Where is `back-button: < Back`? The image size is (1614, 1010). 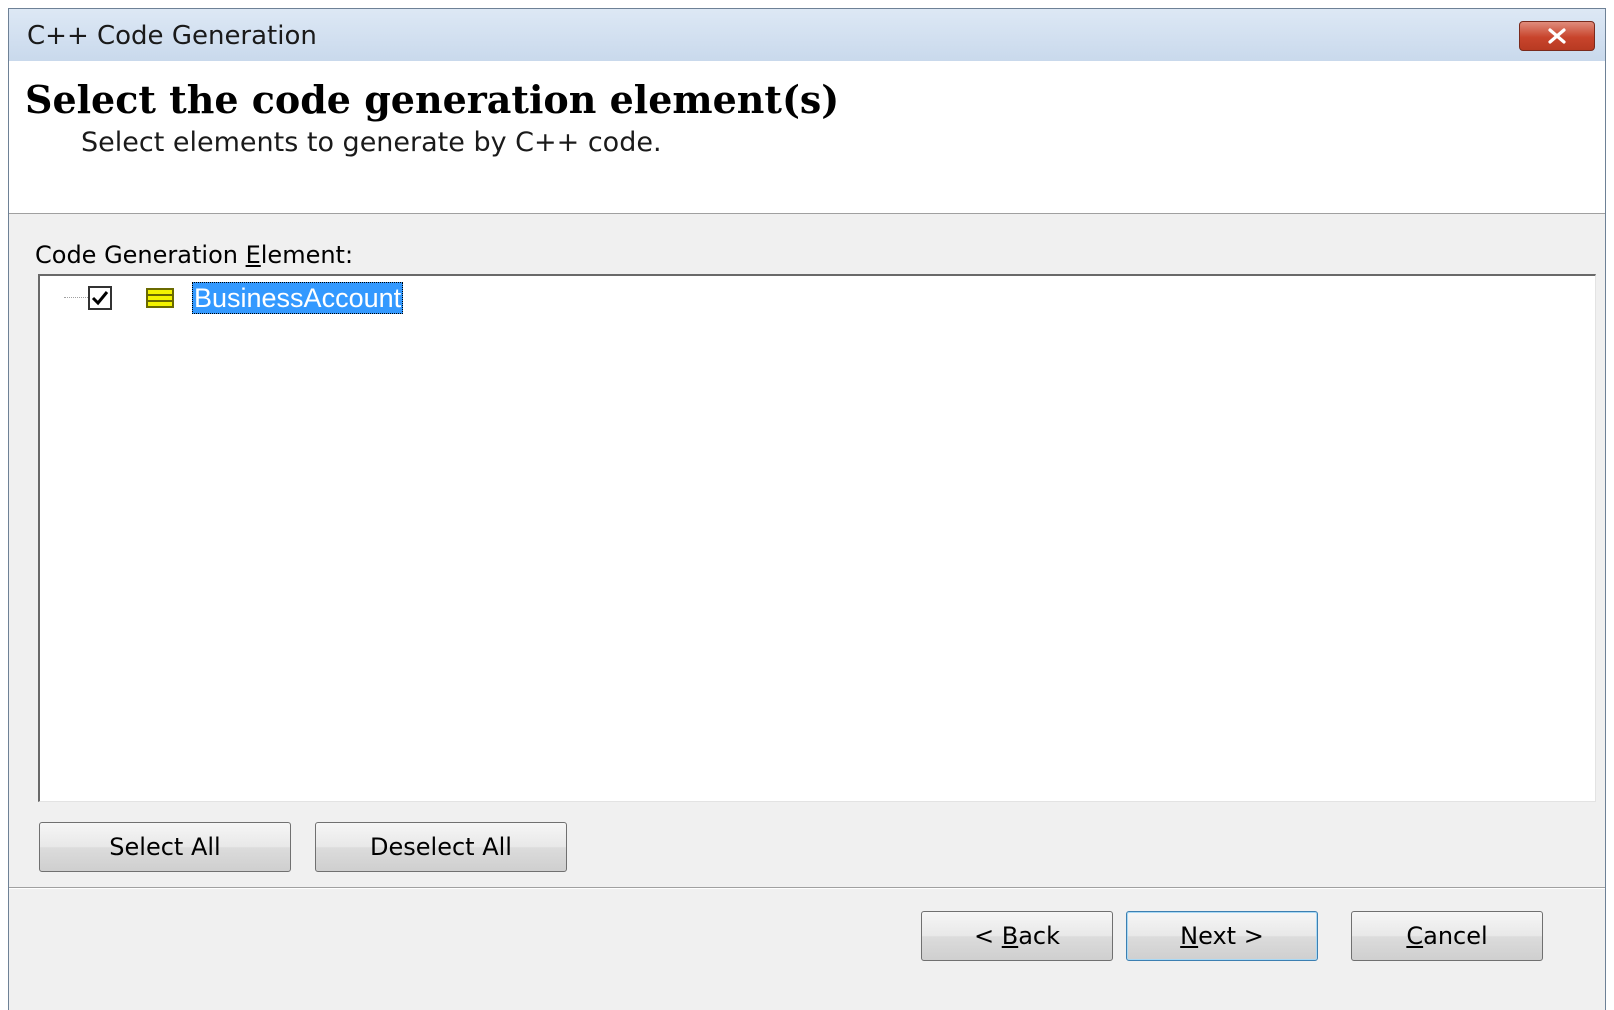 back-button: < Back is located at coordinates (1017, 936).